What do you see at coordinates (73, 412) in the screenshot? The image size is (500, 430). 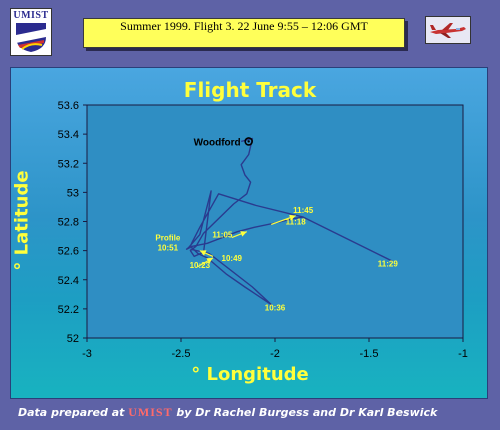 I see `footer-prefix: Data prepared at` at bounding box center [73, 412].